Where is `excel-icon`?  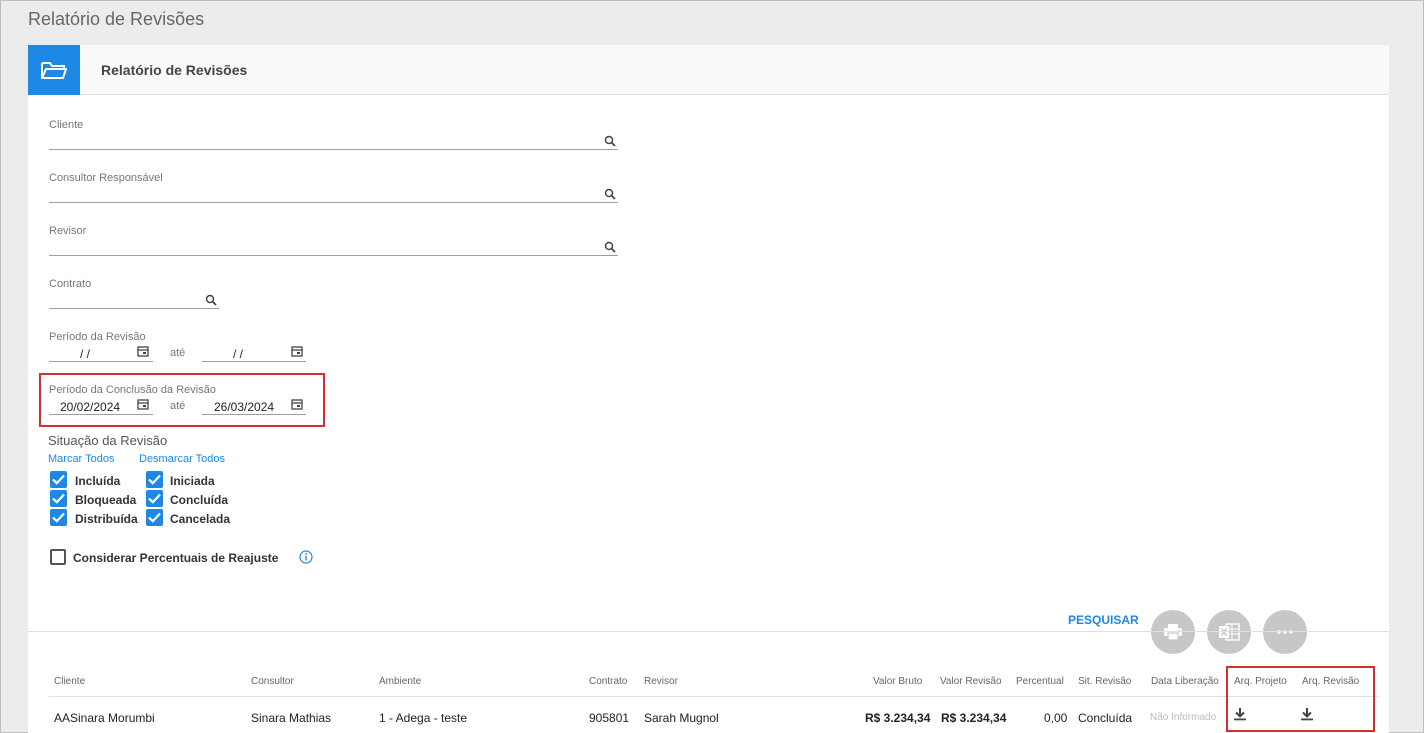 excel-icon is located at coordinates (1229, 632).